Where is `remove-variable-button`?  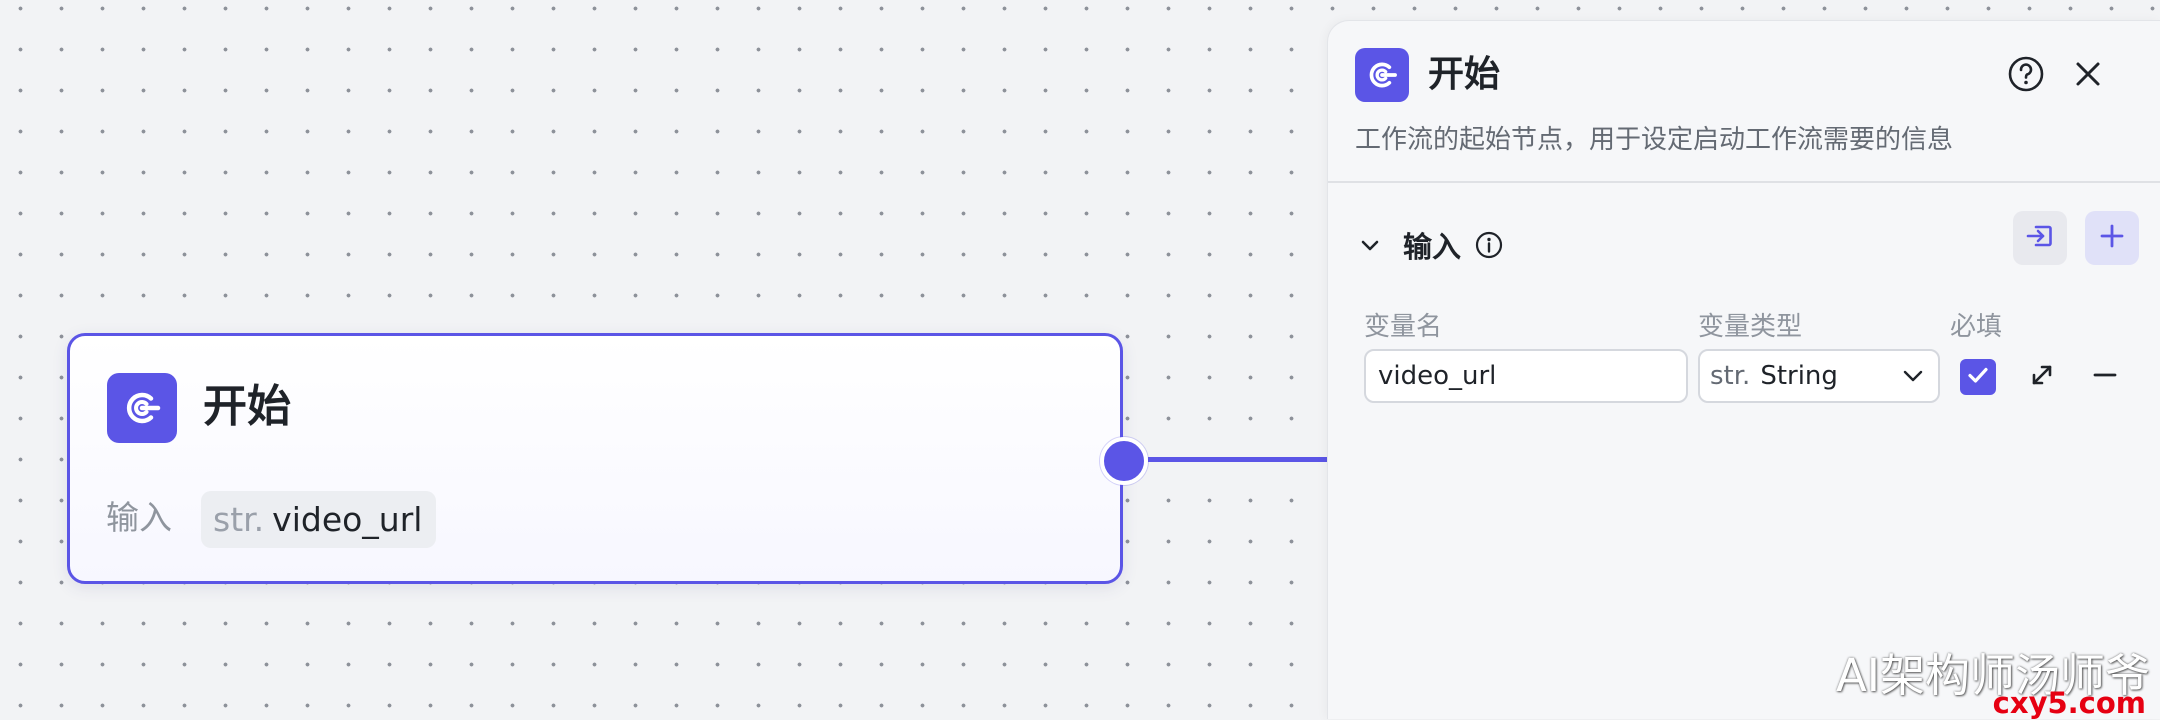 remove-variable-button is located at coordinates (2105, 377).